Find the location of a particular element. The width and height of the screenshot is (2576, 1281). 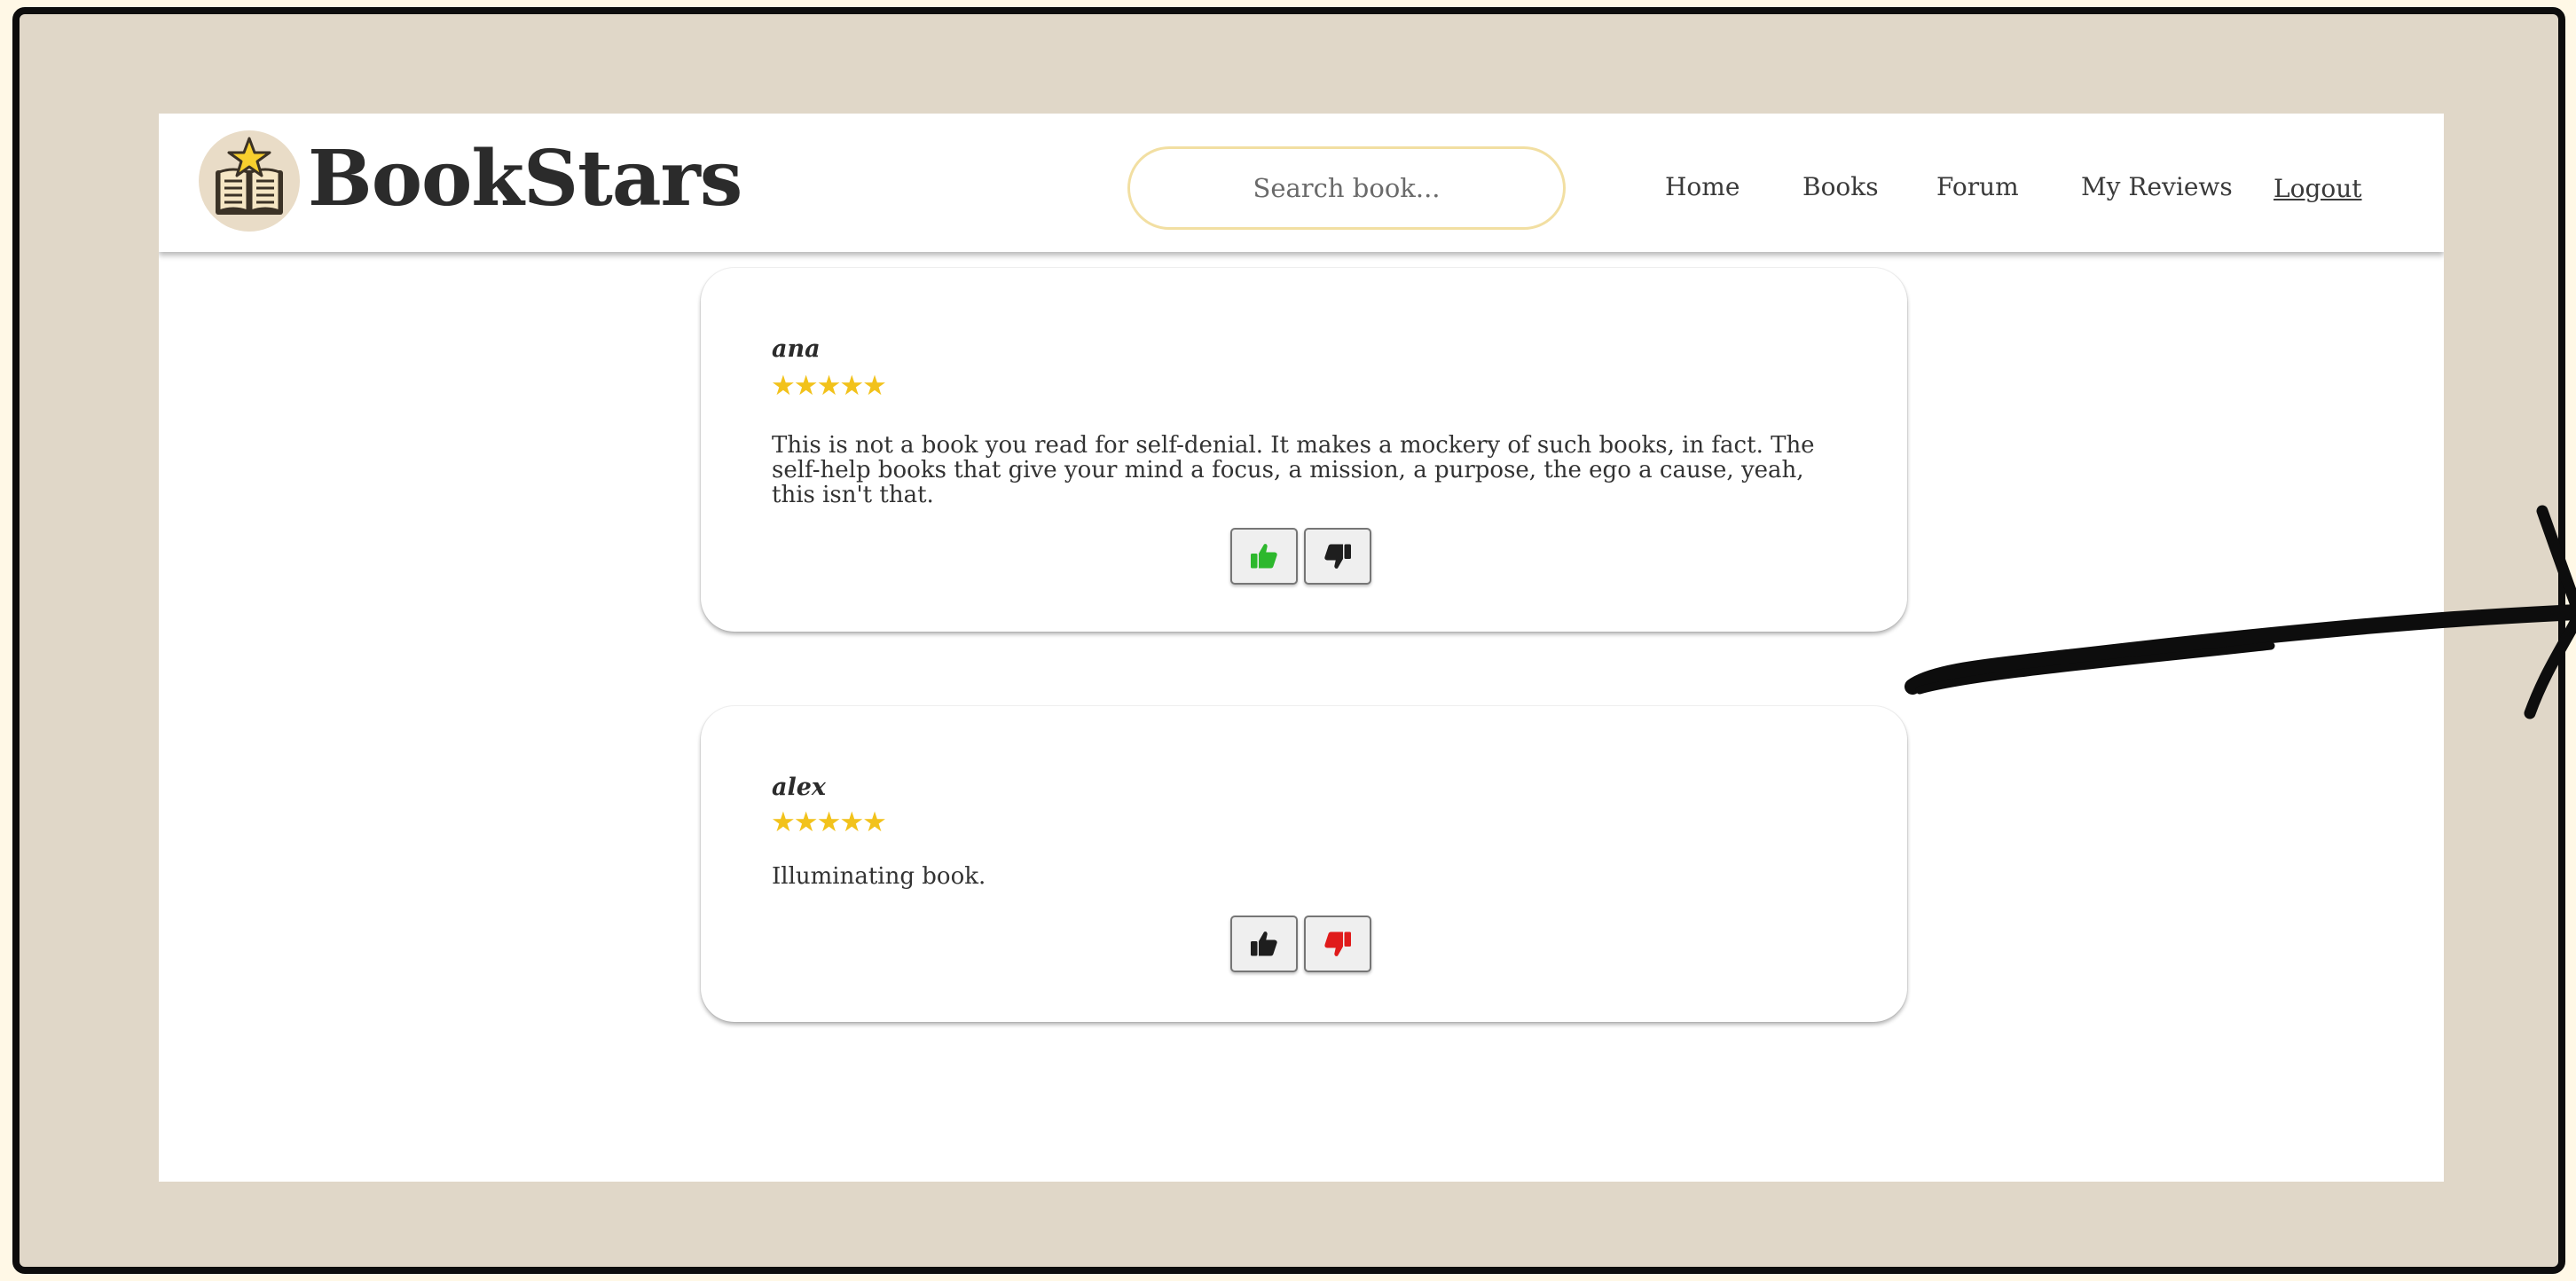

book-star-logo-icon is located at coordinates (249, 181).